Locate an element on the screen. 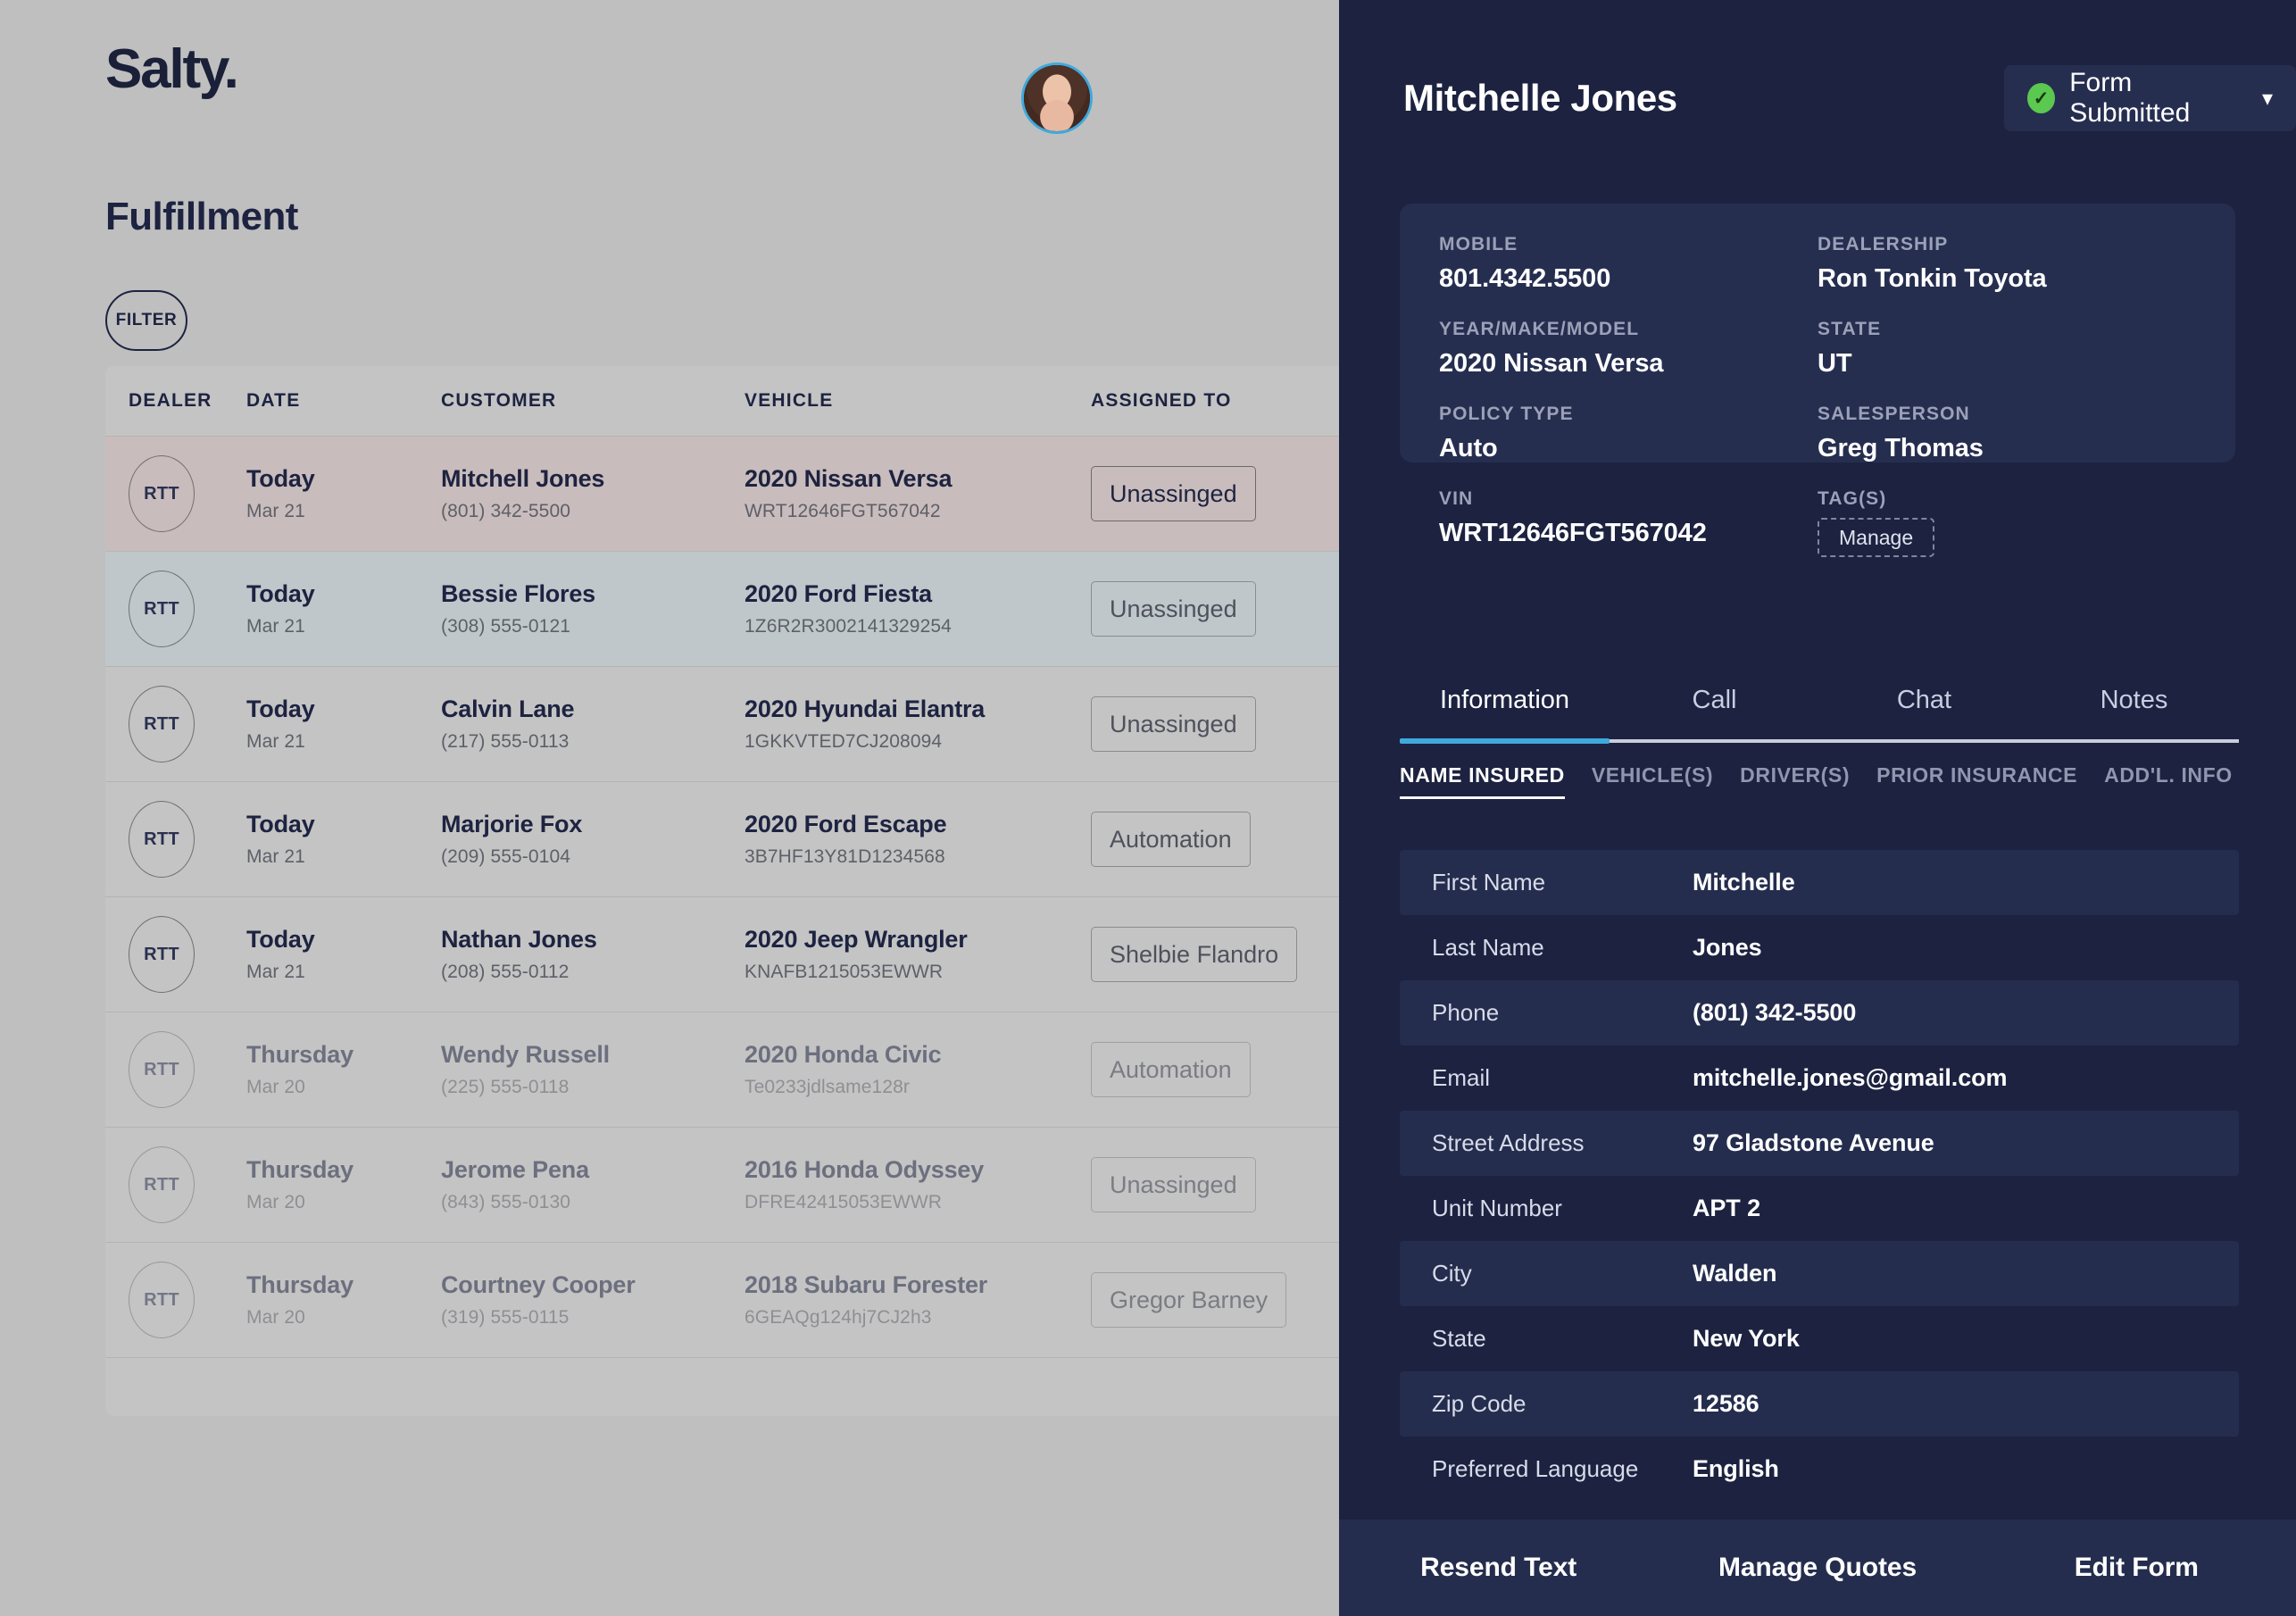 This screenshot has height=1616, width=2296. subtab-add-l-info: ADD'L. INFO is located at coordinates (2168, 779).